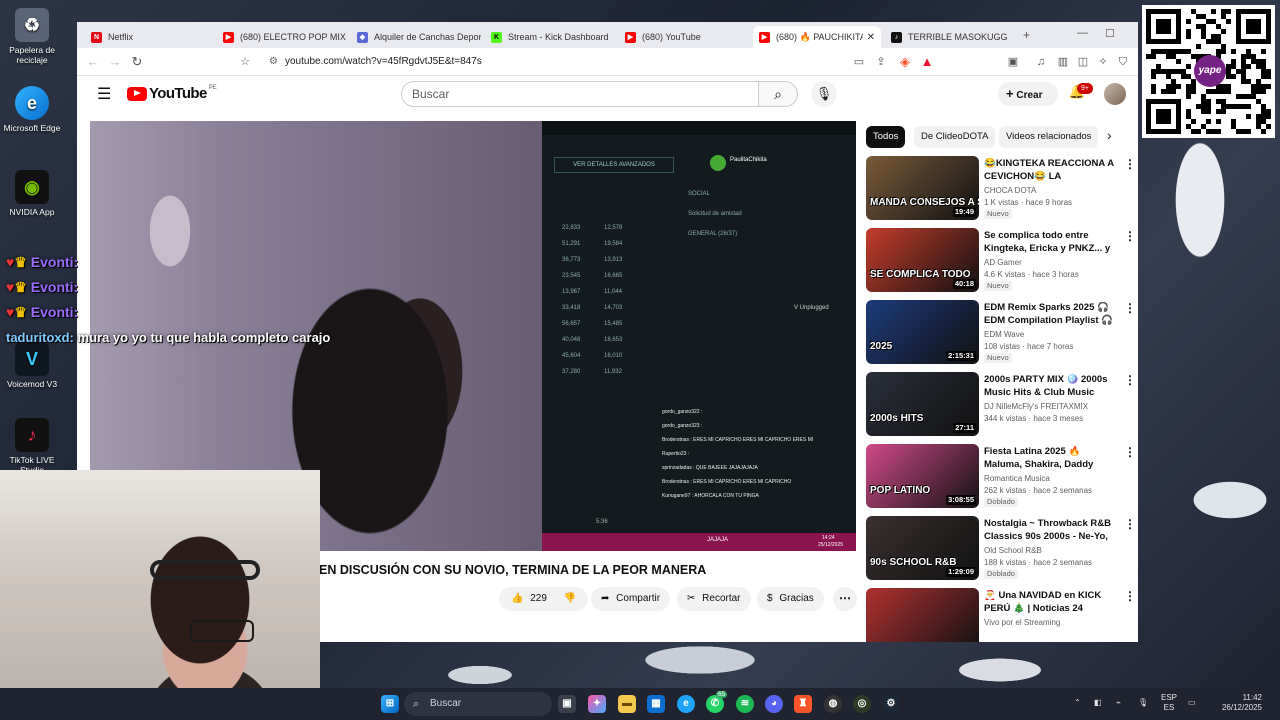 This screenshot has width=1280, height=720. I want to click on recommendation-channel: Vivo por el Streaming, so click(1022, 622).